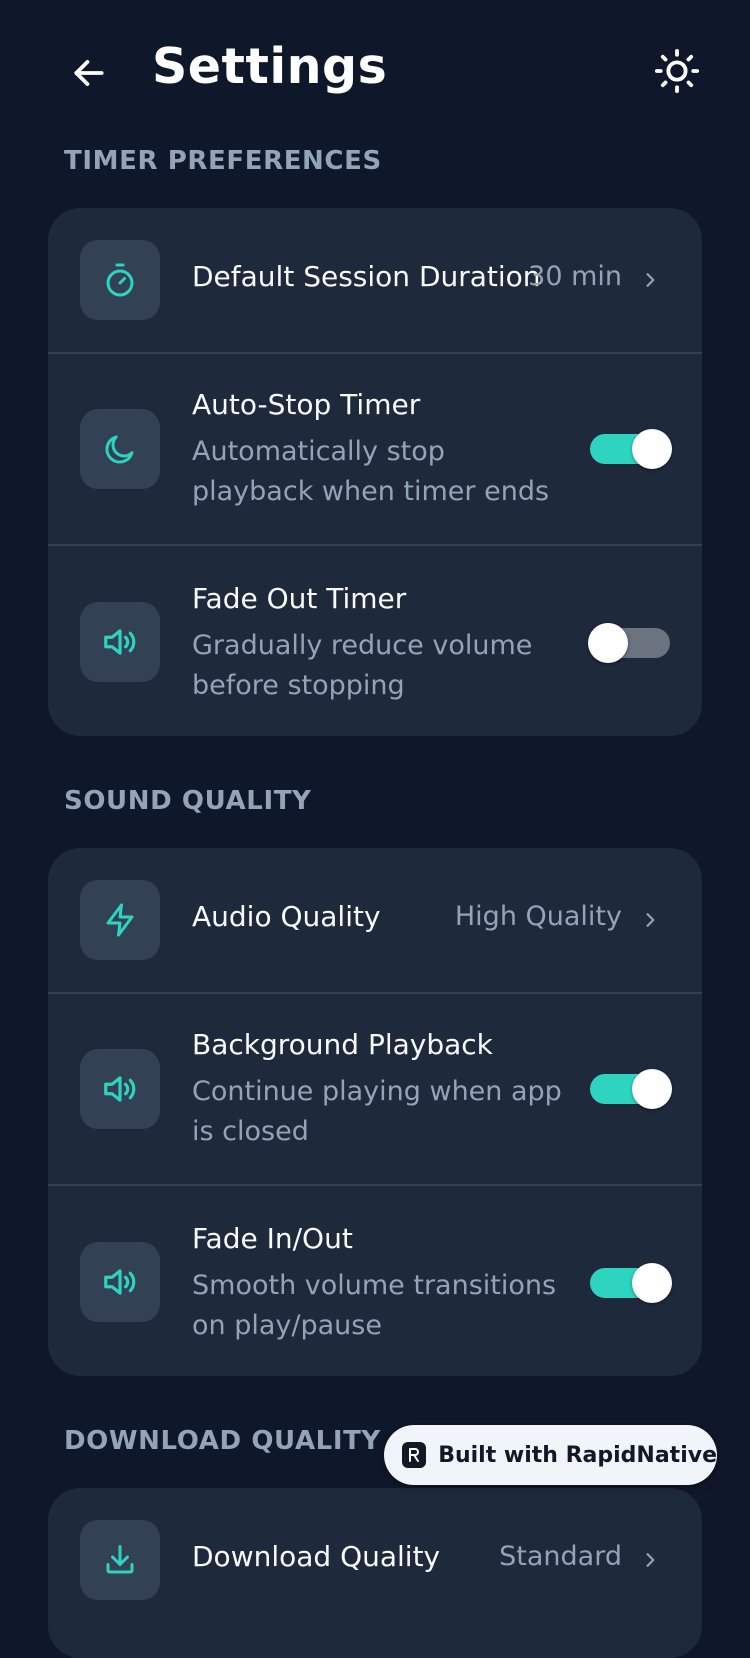 The height and width of the screenshot is (1658, 750). I want to click on sun-icon, so click(677, 71).